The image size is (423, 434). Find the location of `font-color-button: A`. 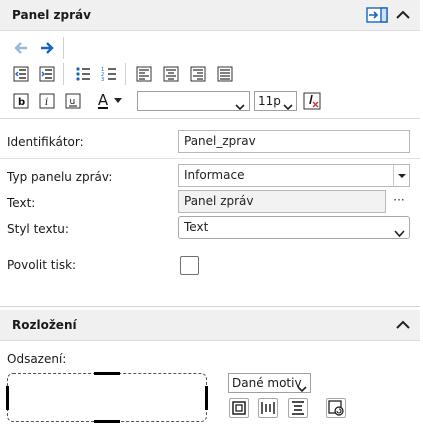

font-color-button: A is located at coordinates (110, 101).